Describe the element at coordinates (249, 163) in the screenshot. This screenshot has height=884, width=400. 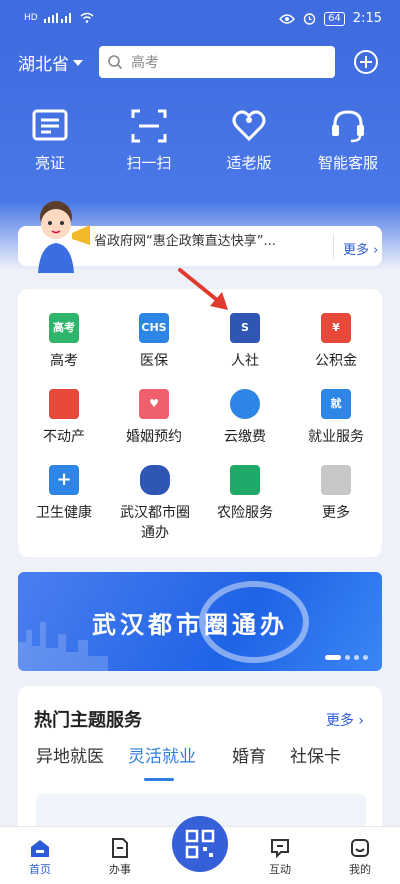
I see `quick-action-label: 适老版` at that location.